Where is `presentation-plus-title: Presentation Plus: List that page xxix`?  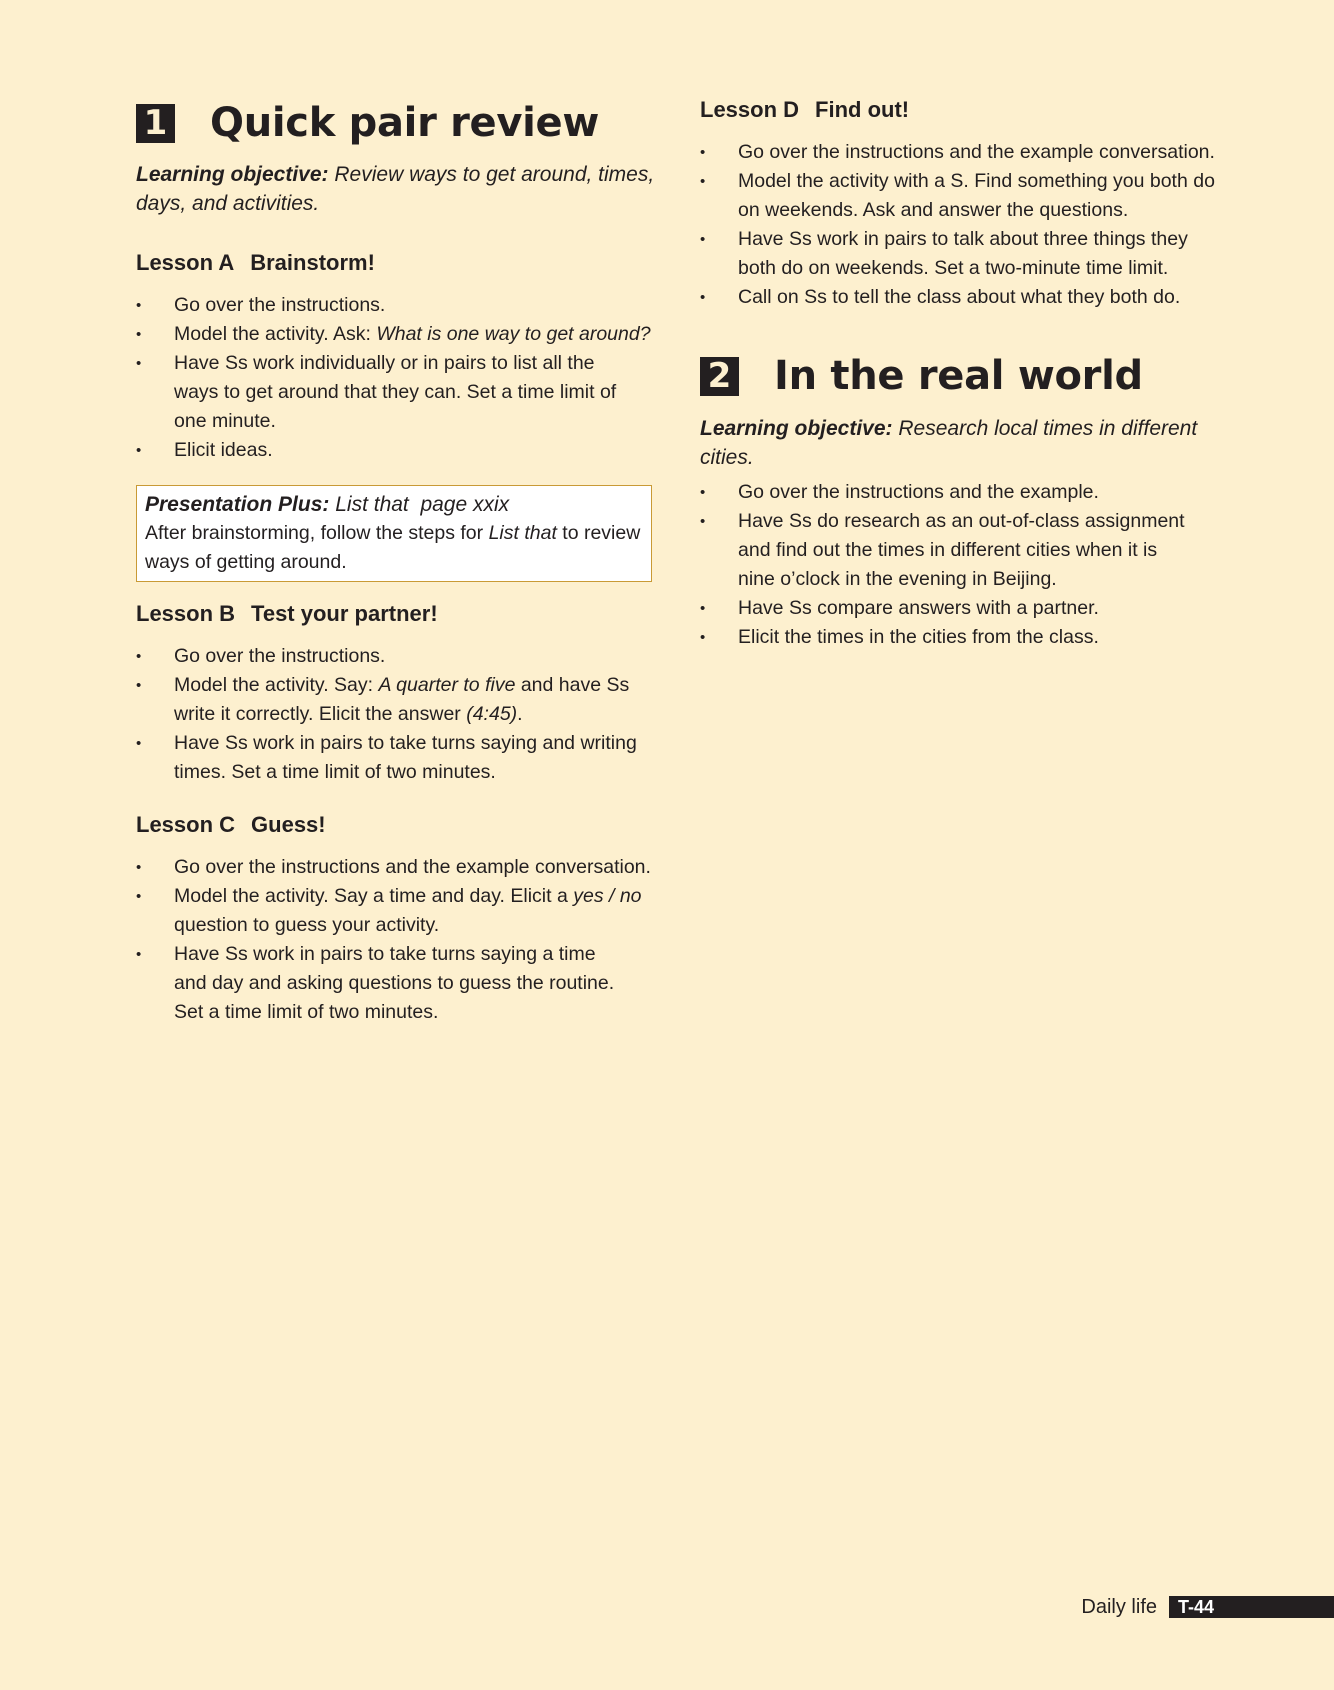 presentation-plus-title: Presentation Plus: List that page xxix is located at coordinates (394, 504).